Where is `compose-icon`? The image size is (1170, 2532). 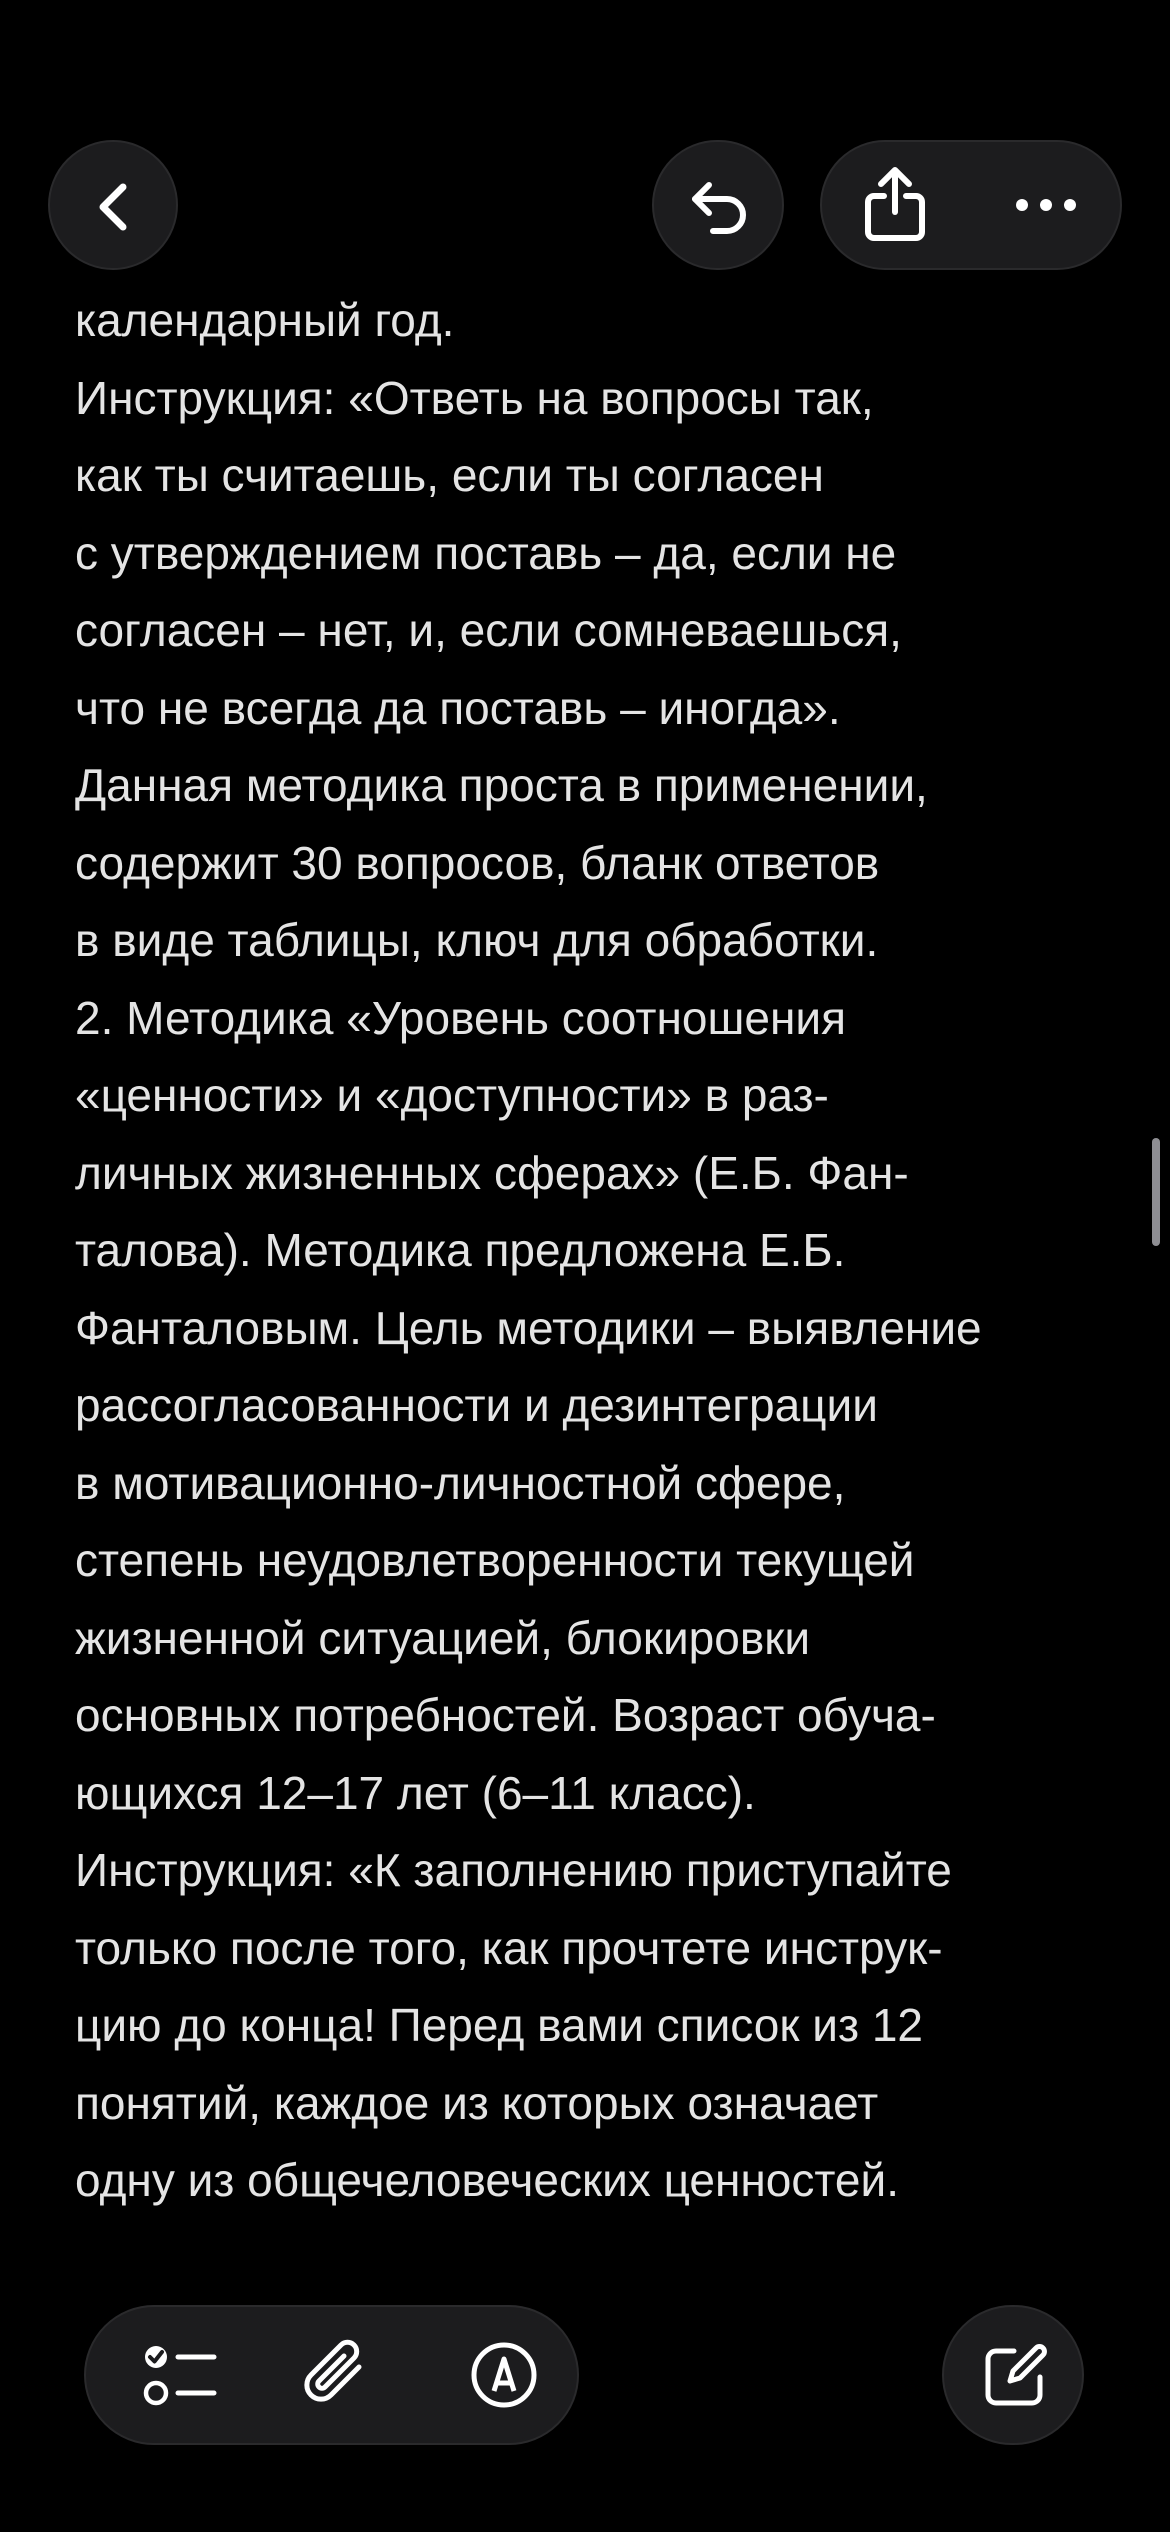
compose-icon is located at coordinates (1016, 2375).